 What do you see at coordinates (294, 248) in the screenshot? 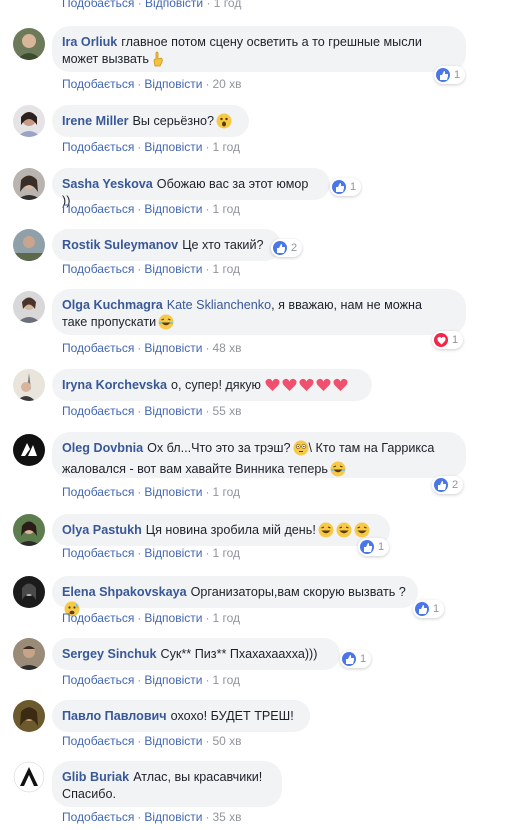
I see `reaction-count: 2` at bounding box center [294, 248].